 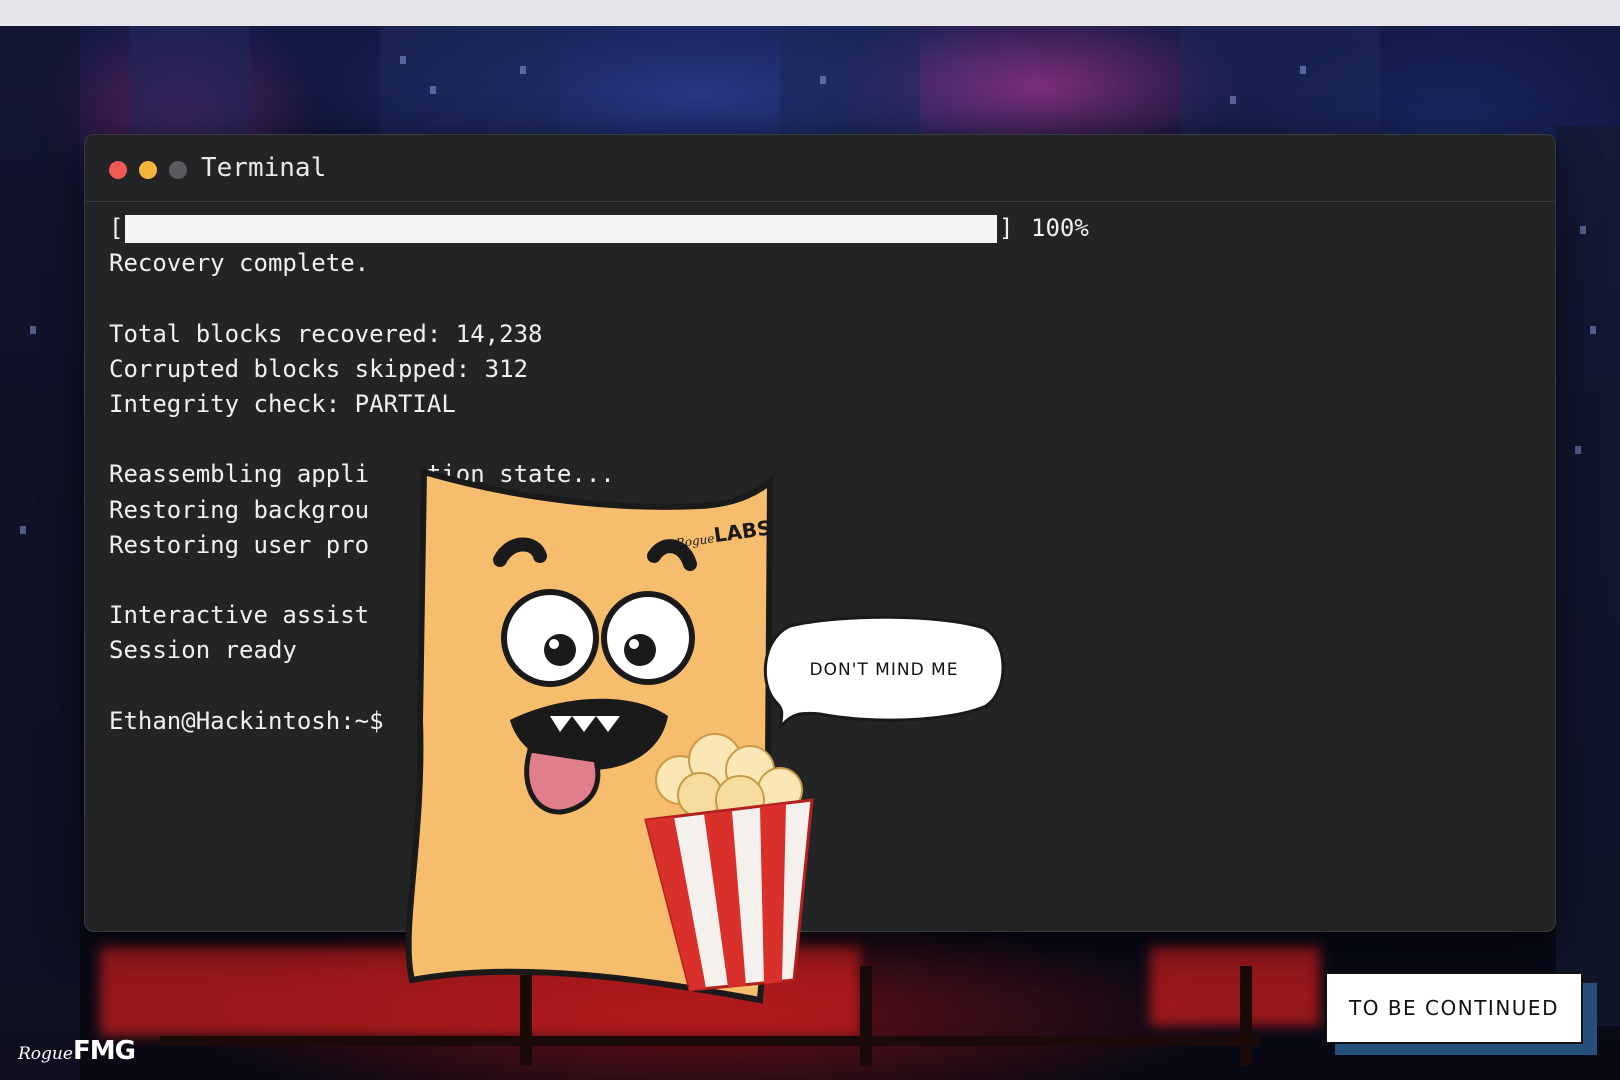 I want to click on progress-percent: 100%, so click(x=1060, y=228).